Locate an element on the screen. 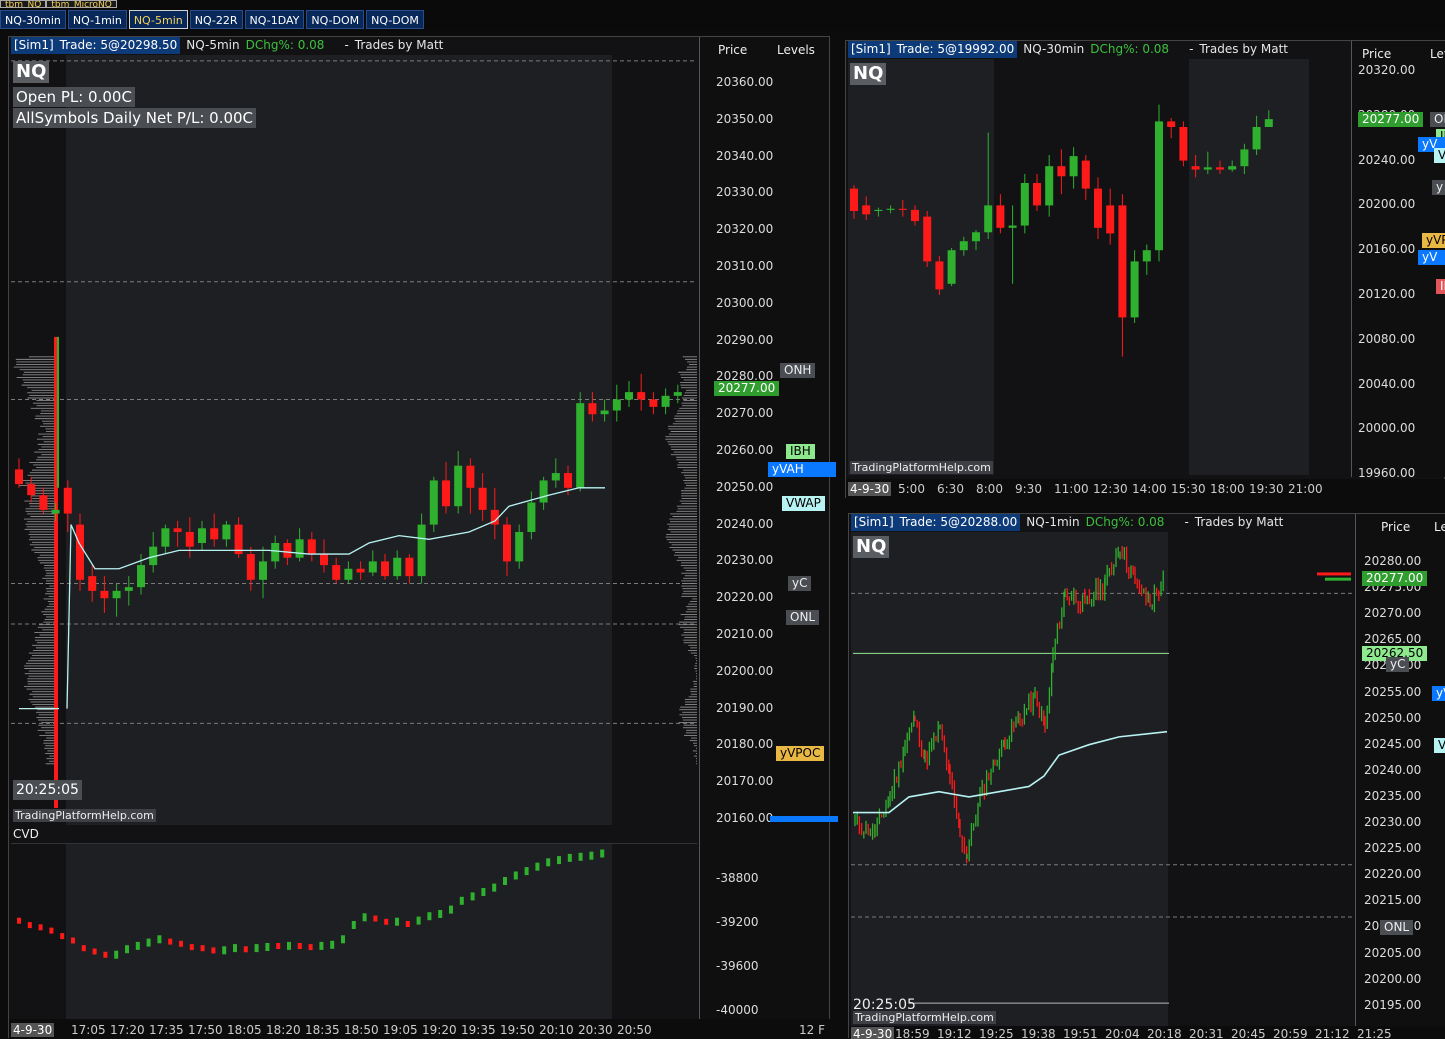 The image size is (1445, 1039). time-tick: 19:12 is located at coordinates (954, 1033).